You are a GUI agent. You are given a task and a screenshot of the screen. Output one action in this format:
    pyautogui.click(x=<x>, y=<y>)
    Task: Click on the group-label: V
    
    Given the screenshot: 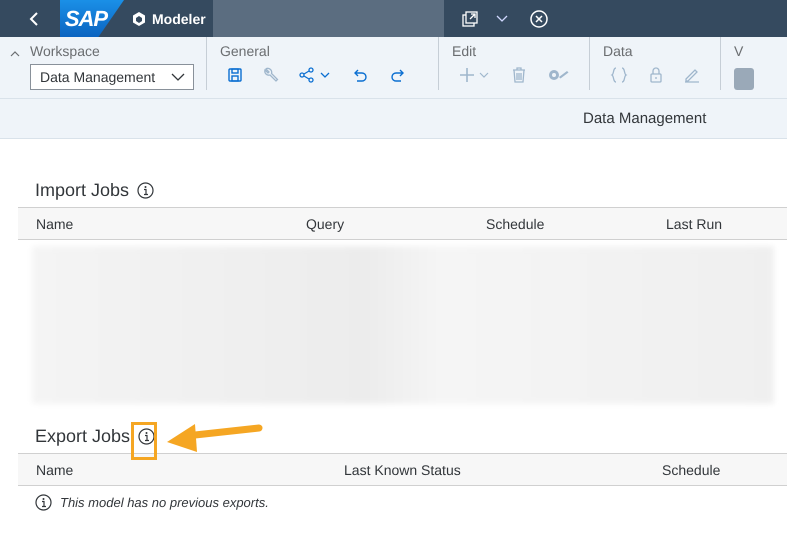 What is the action you would take?
    pyautogui.click(x=739, y=51)
    